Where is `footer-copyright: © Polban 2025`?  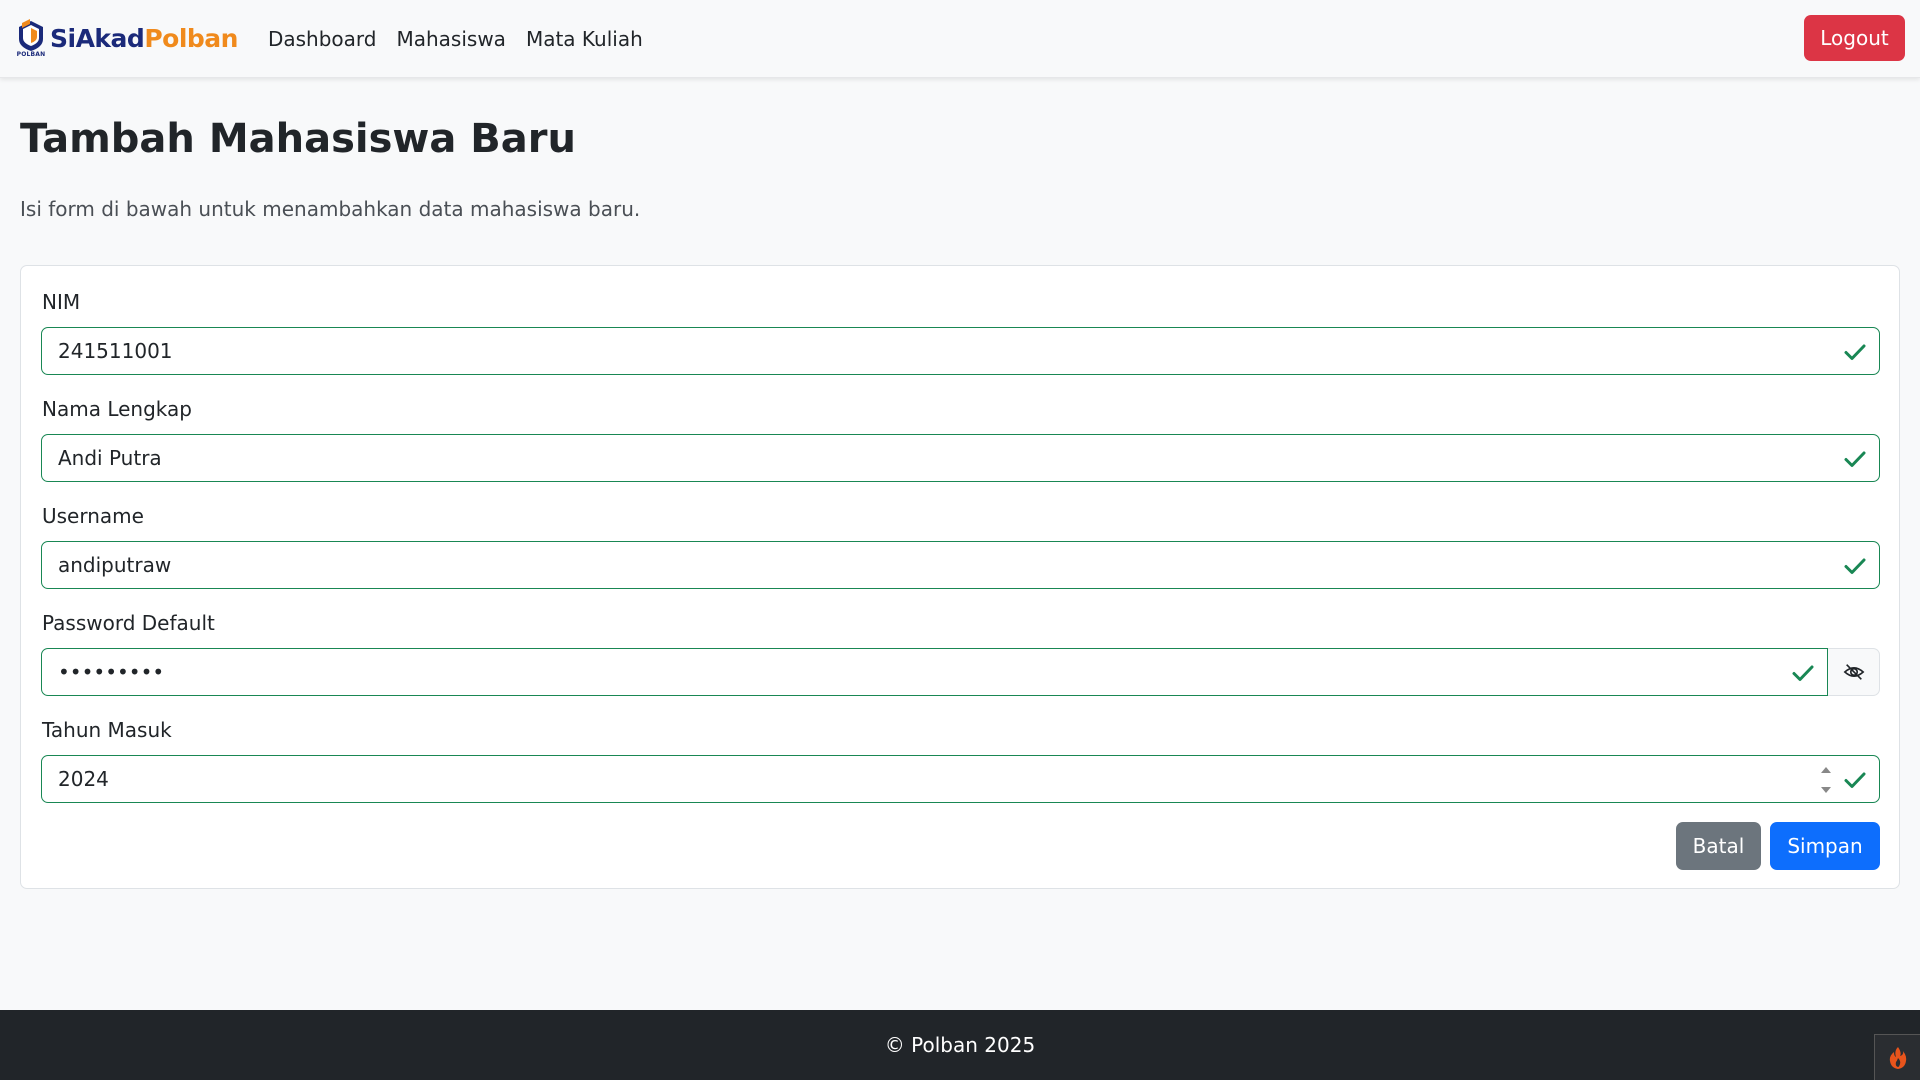
footer-copyright: © Polban 2025 is located at coordinates (960, 1045).